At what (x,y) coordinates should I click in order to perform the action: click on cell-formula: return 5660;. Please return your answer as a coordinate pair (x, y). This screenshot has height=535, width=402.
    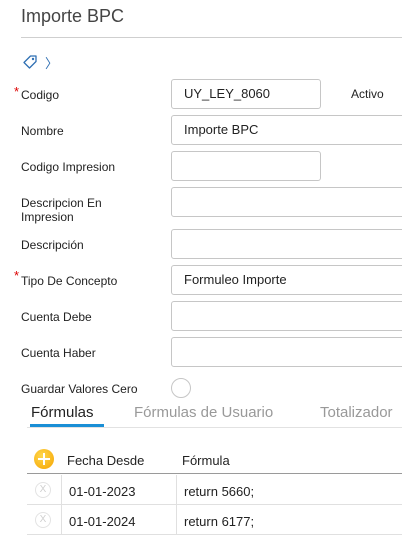
    Looking at the image, I should click on (219, 491).